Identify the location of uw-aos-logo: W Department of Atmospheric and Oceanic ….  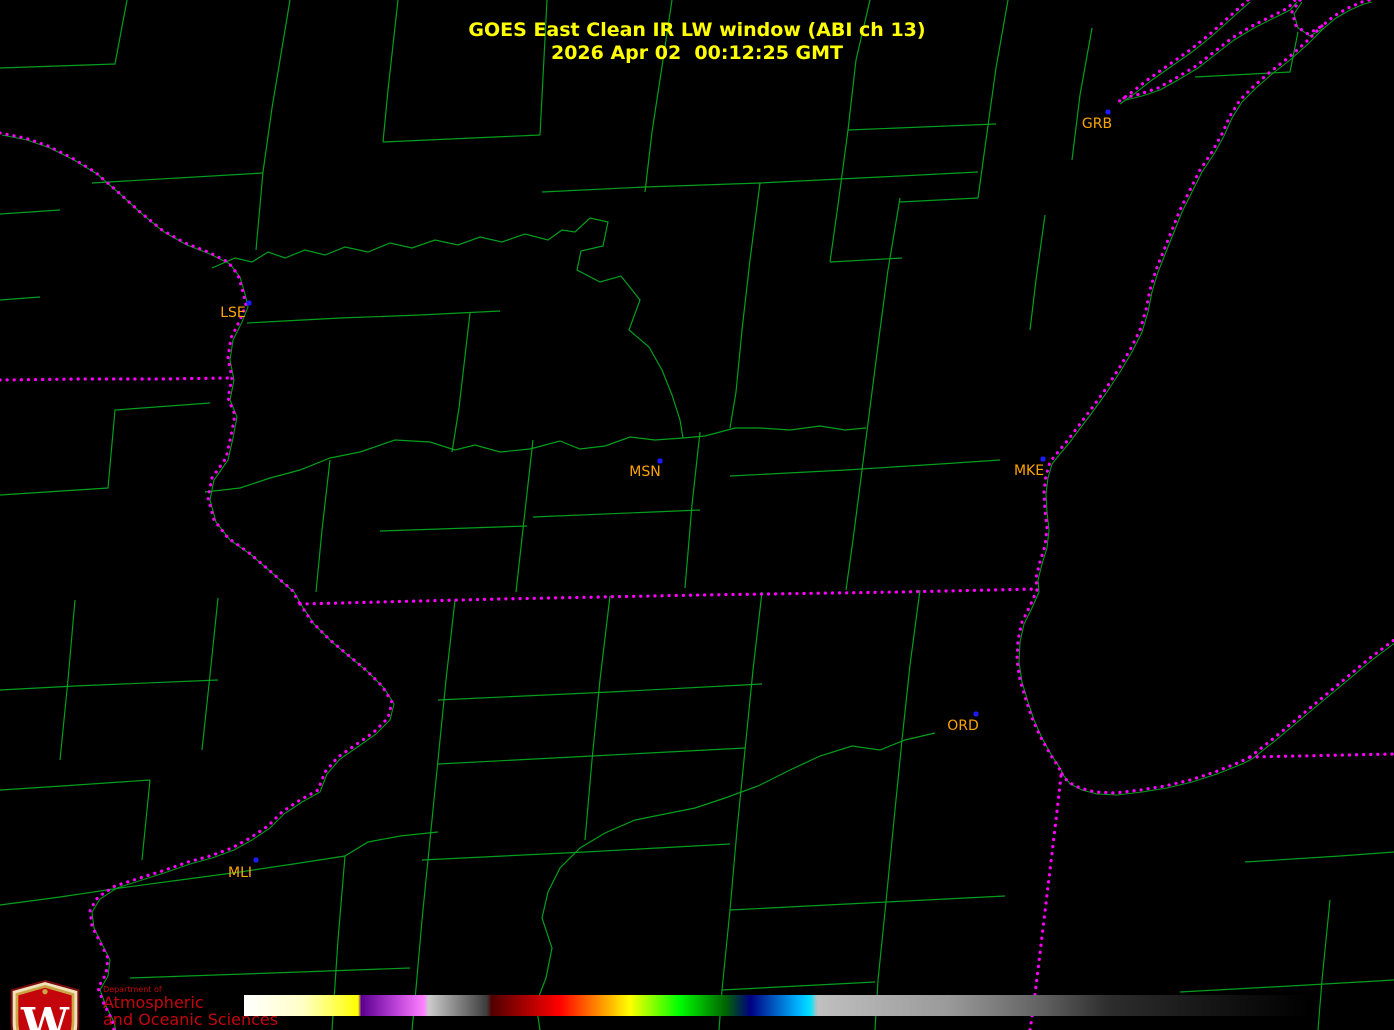
(141, 1004).